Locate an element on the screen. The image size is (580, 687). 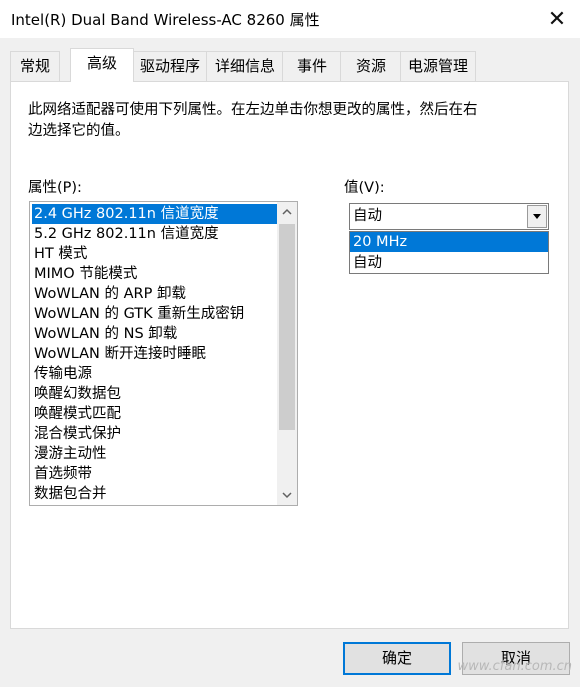
list-item: 5.2 GHz 802.11n 信道宽度 is located at coordinates (155, 234).